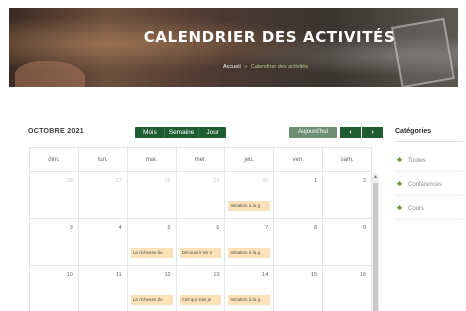 The height and width of the screenshot is (311, 466). I want to click on view-month-button: Mois, so click(150, 132).